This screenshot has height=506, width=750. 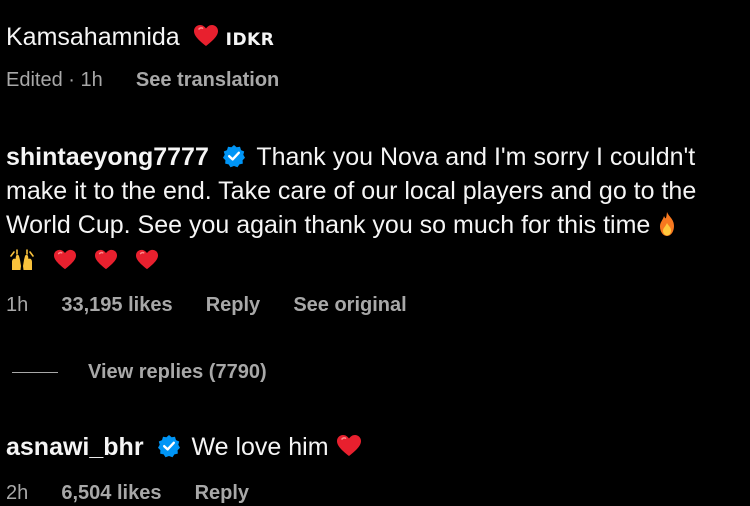 I want to click on bottom-comment-meta: 2h 6,504 likes Reply, so click(x=127, y=493).